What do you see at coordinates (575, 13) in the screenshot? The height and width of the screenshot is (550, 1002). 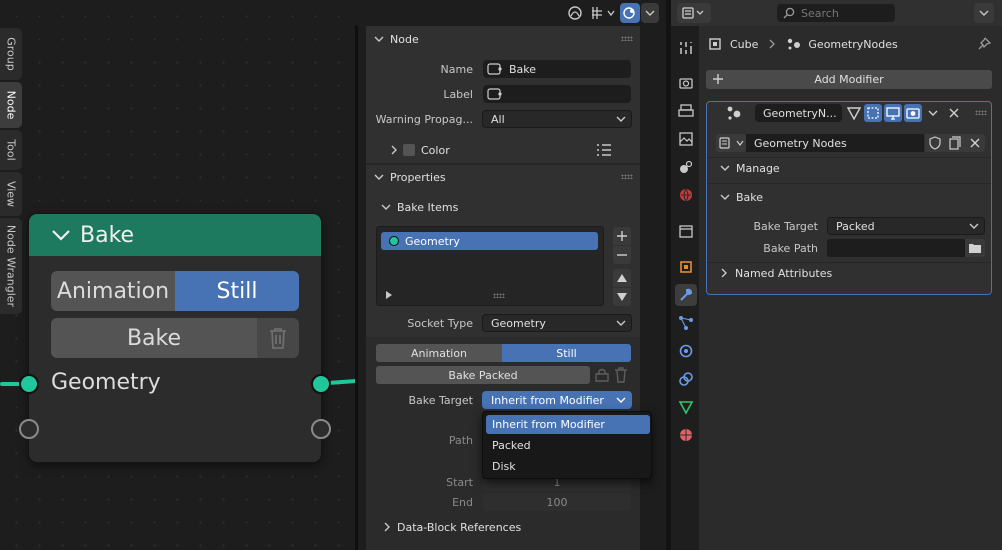 I see `overlay-toggle` at bounding box center [575, 13].